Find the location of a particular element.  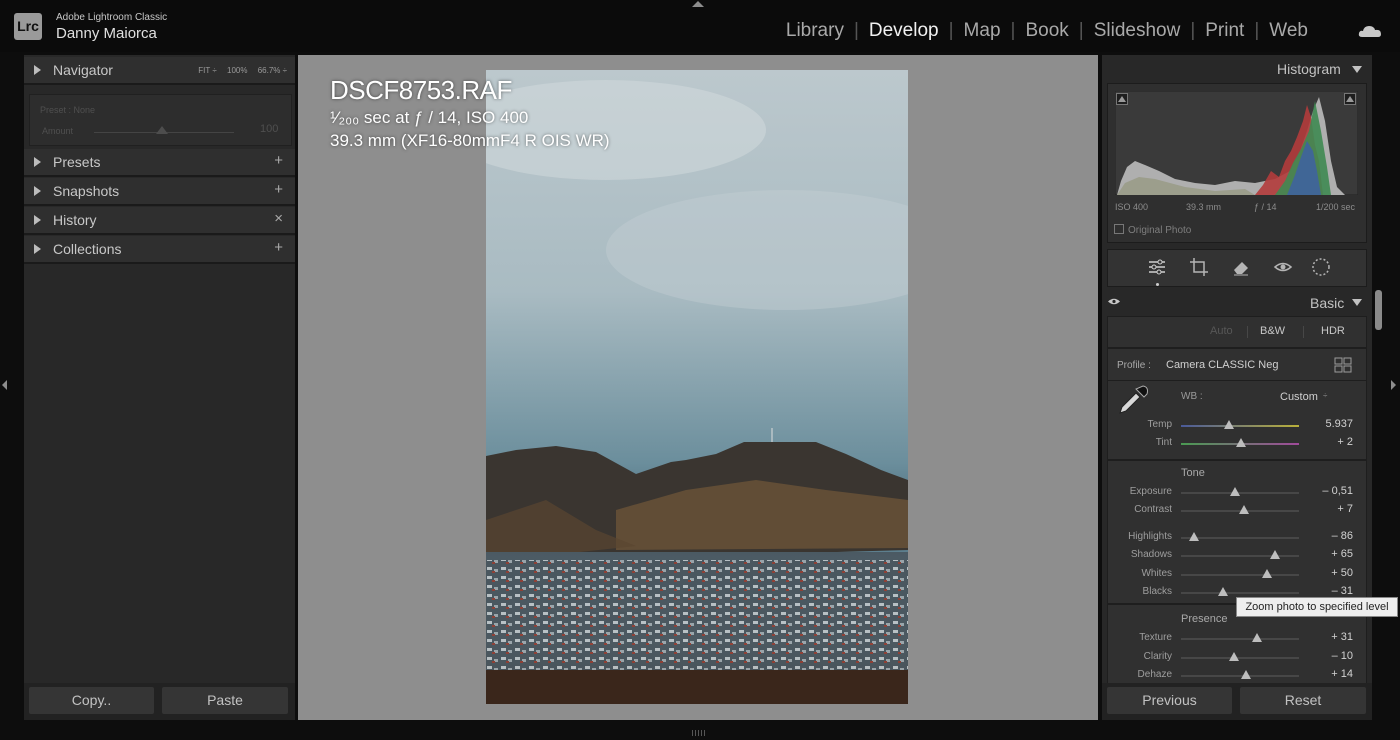

temp-slider-track is located at coordinates (1240, 426).